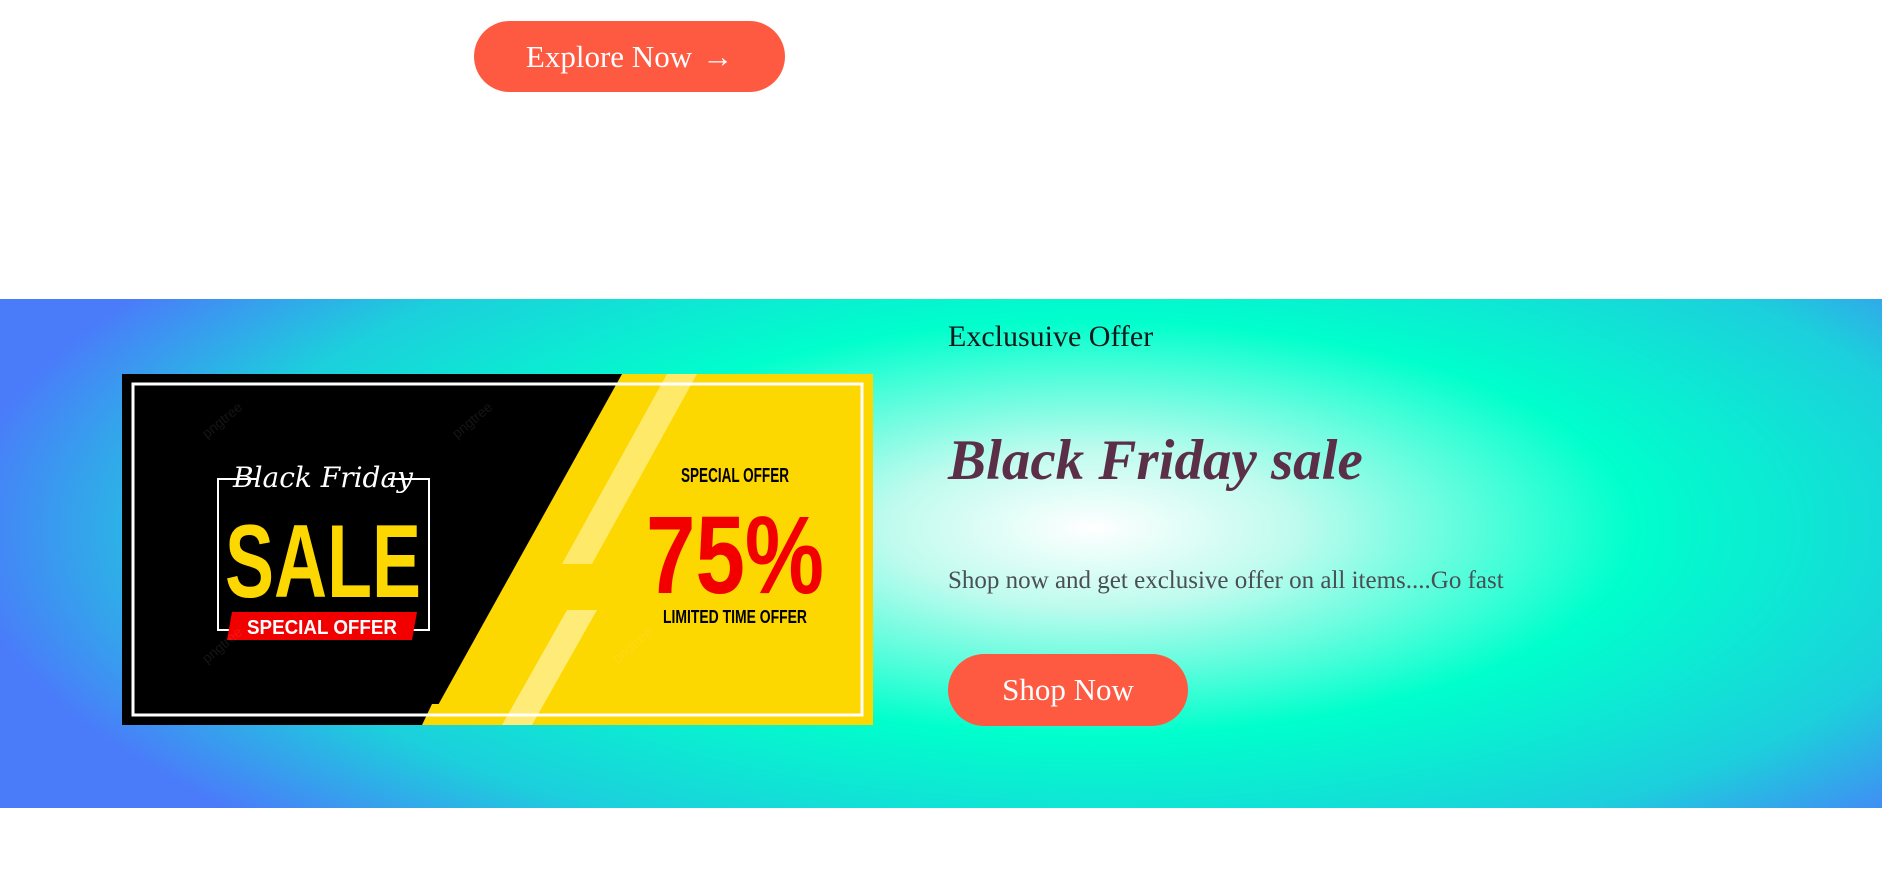  I want to click on explore-now-button: Explore Now →, so click(629, 56).